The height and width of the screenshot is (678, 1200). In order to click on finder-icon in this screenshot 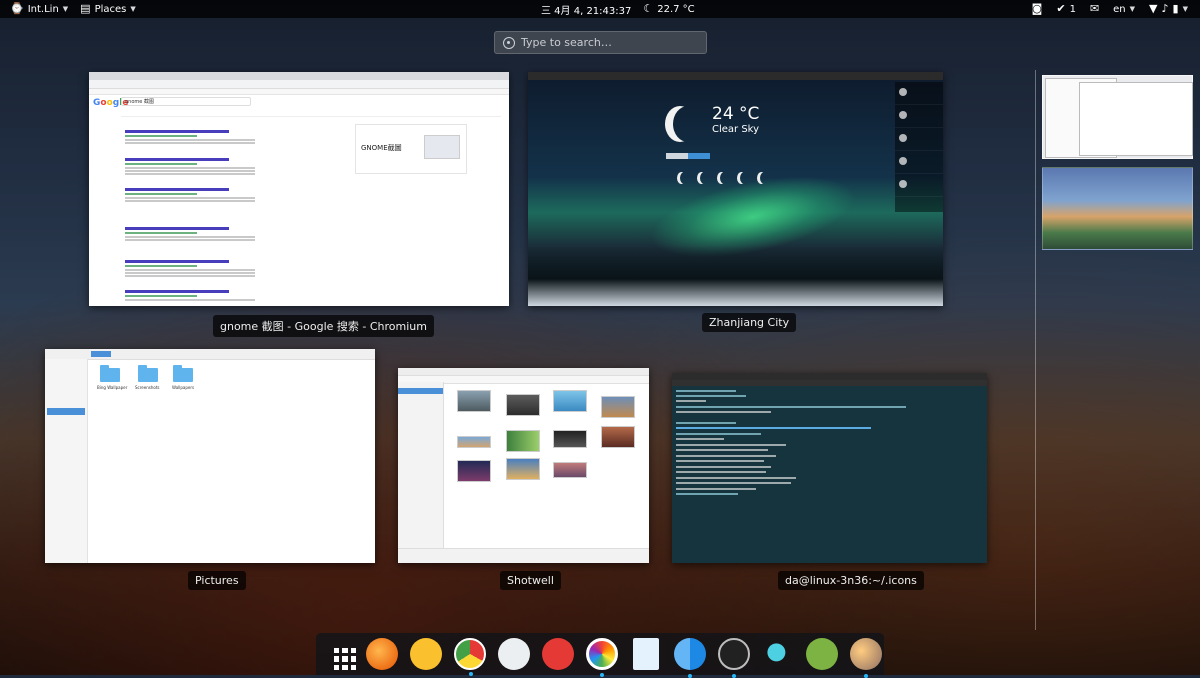, I will do `click(690, 658)`.